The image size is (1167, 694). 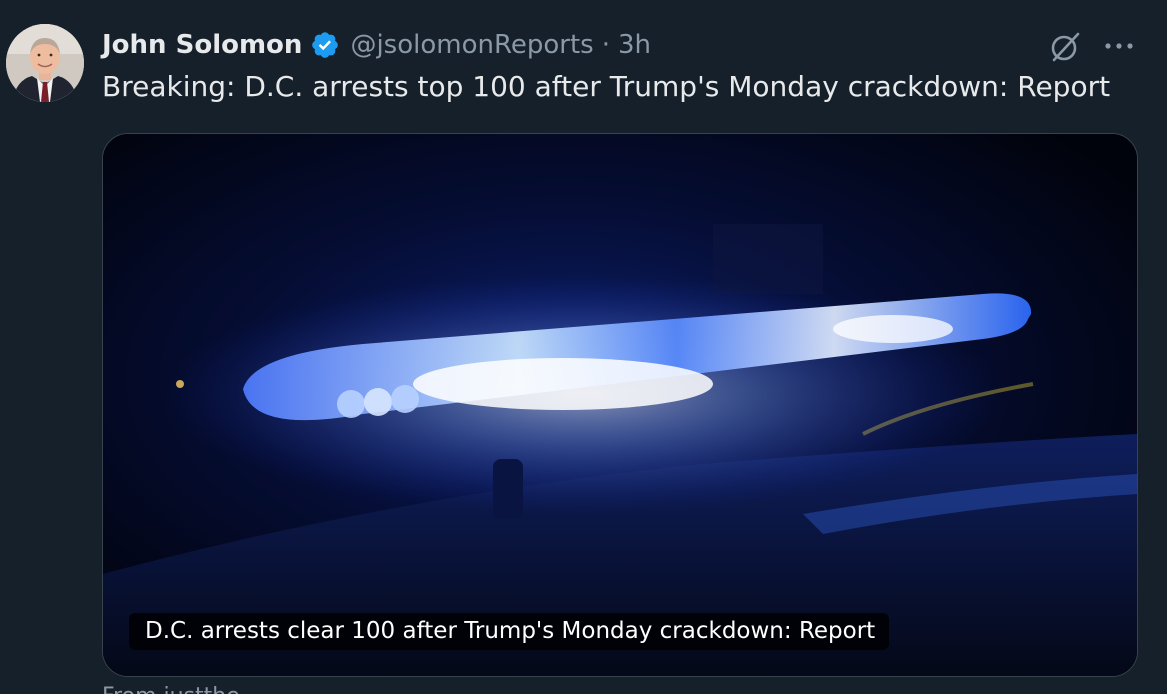 I want to click on timestamp: 3h, so click(x=634, y=45).